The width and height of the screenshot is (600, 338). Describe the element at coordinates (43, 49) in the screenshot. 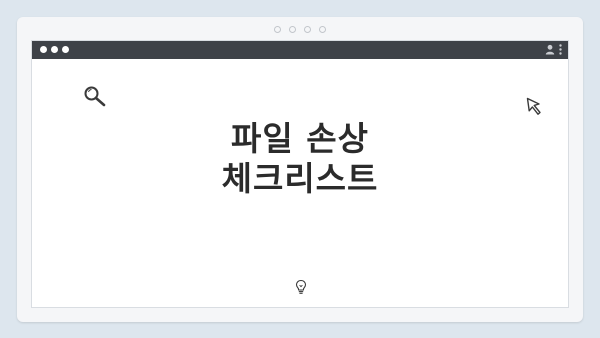

I see `window-close-button` at that location.